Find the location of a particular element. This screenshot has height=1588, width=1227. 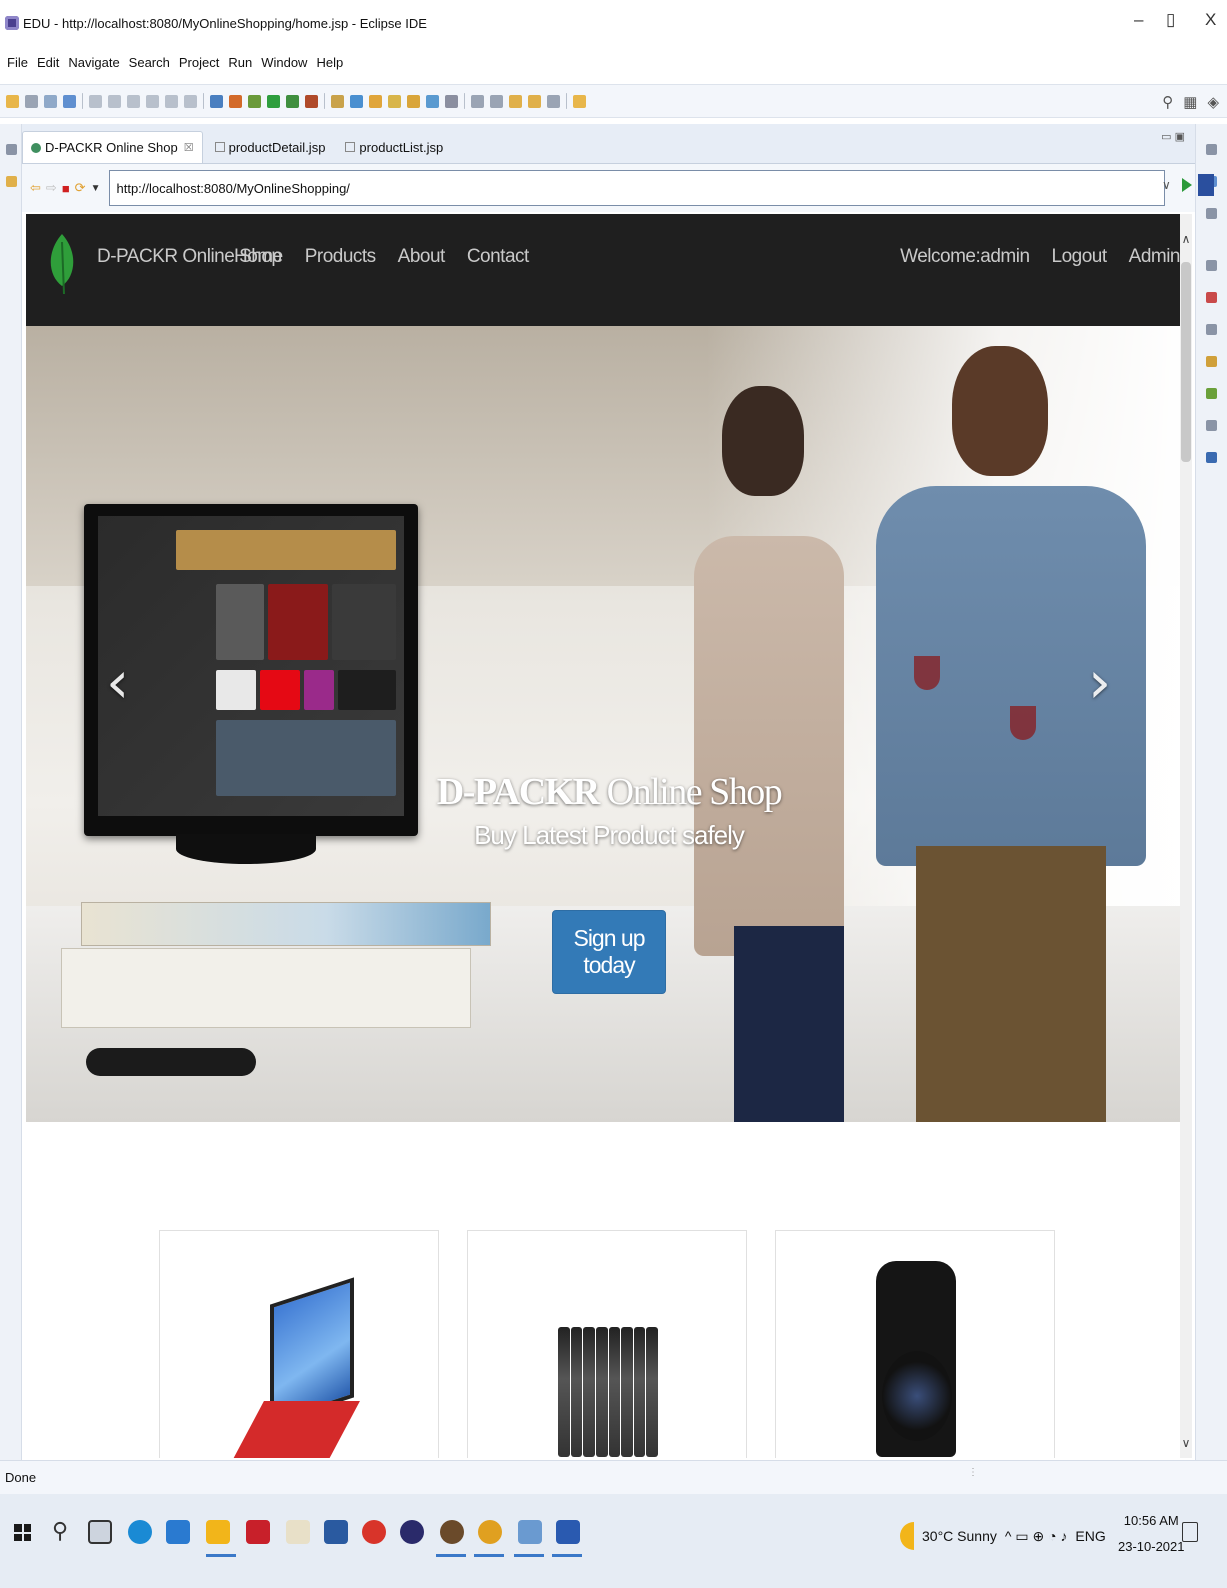

tab-online-shop: D-PACKR Online Shop ☒ is located at coordinates (112, 147).